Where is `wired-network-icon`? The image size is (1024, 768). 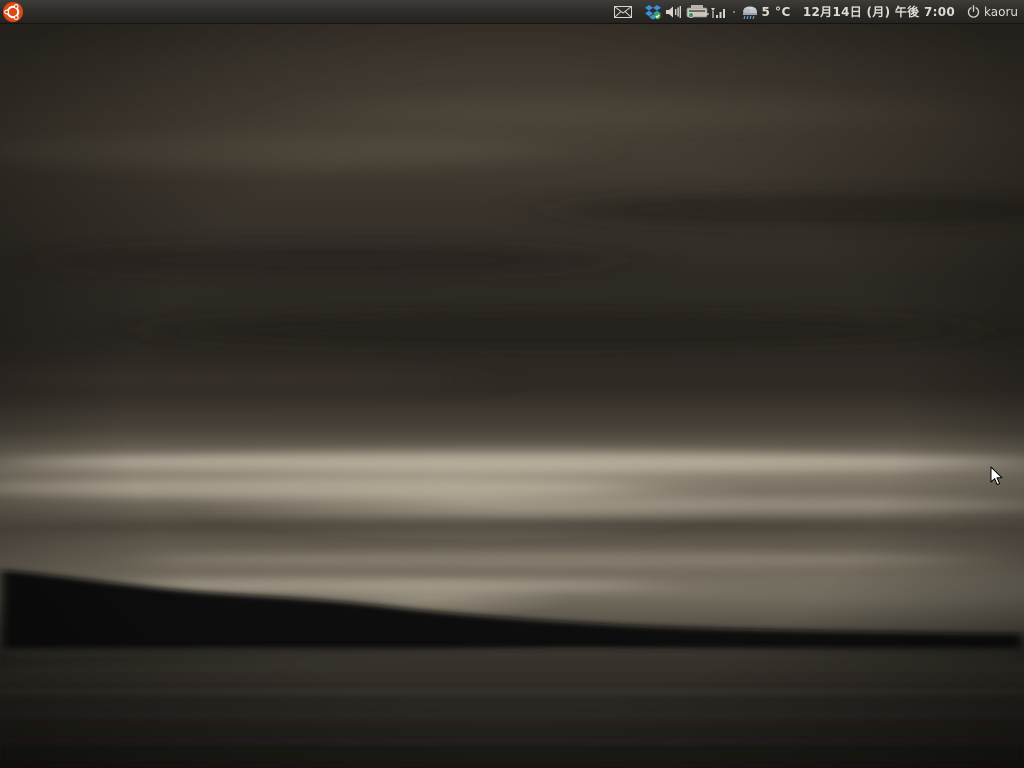 wired-network-icon is located at coordinates (697, 11).